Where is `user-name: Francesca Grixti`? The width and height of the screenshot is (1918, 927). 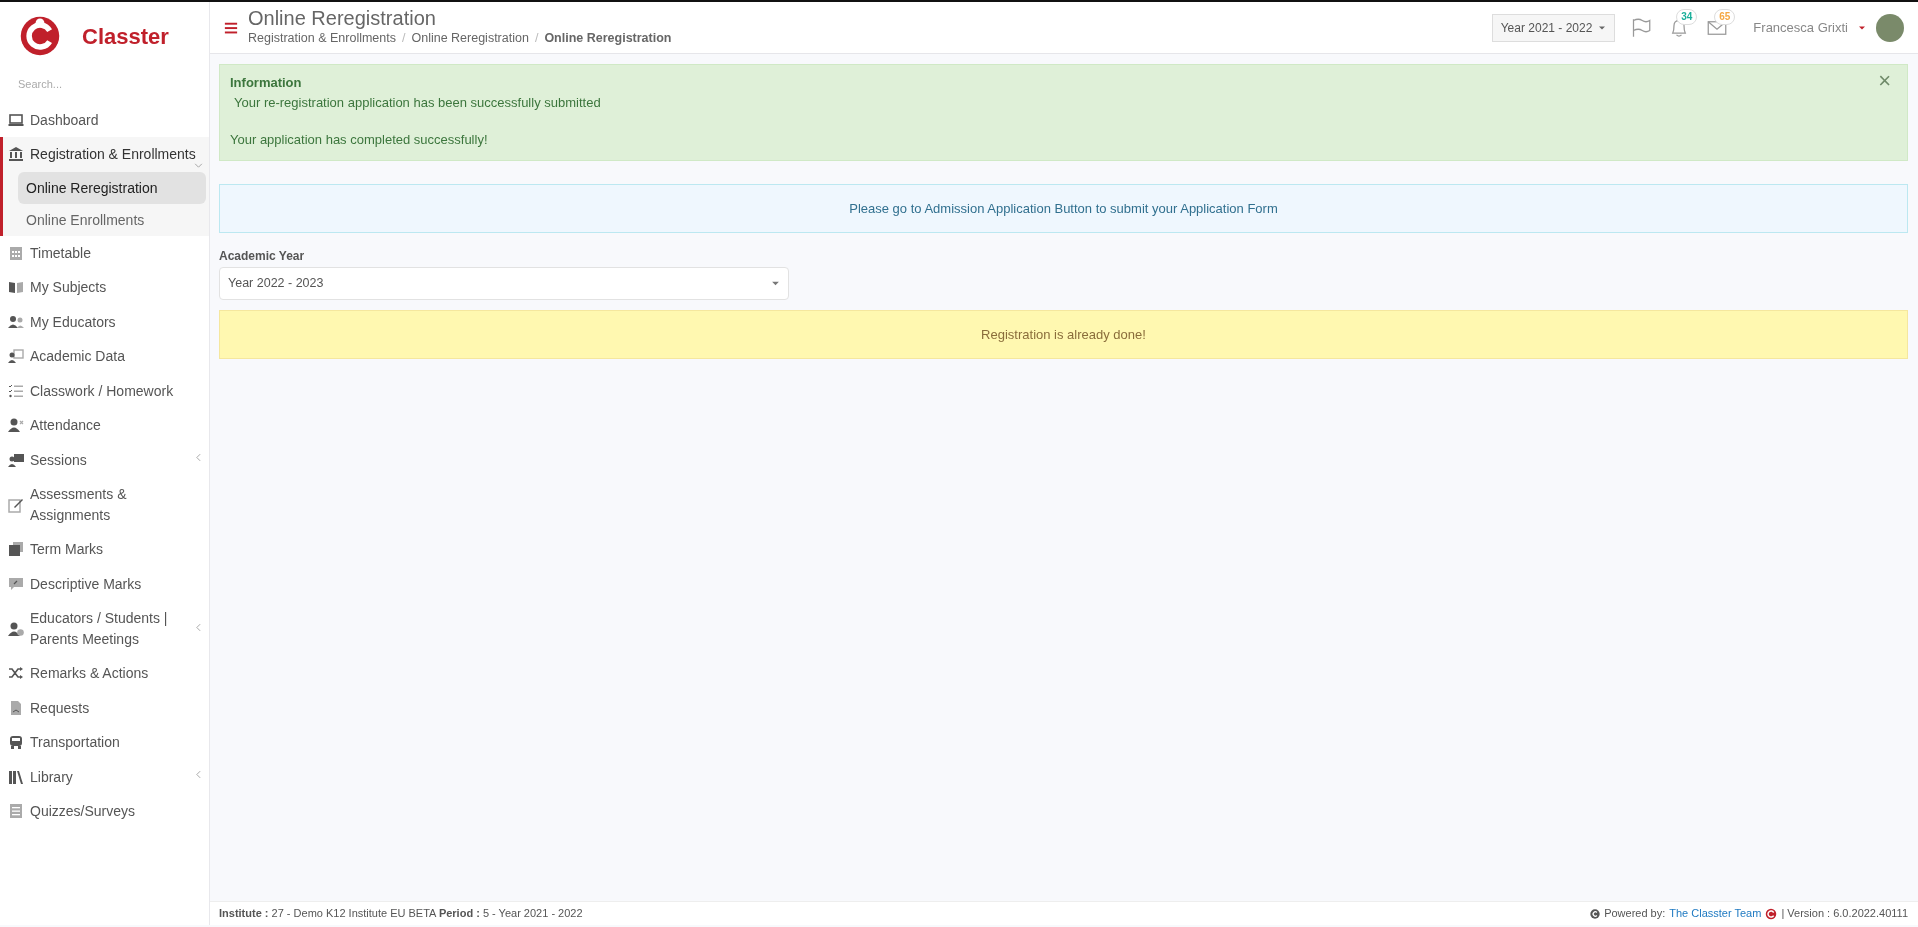
user-name: Francesca Grixti is located at coordinates (1800, 27).